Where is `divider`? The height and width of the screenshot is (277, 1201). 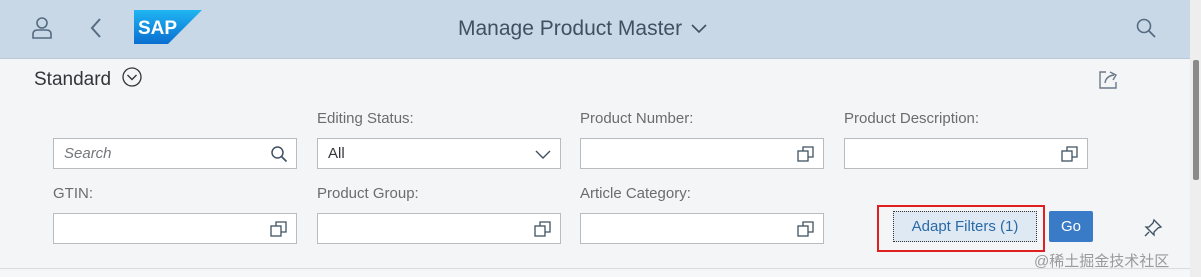 divider is located at coordinates (595, 268).